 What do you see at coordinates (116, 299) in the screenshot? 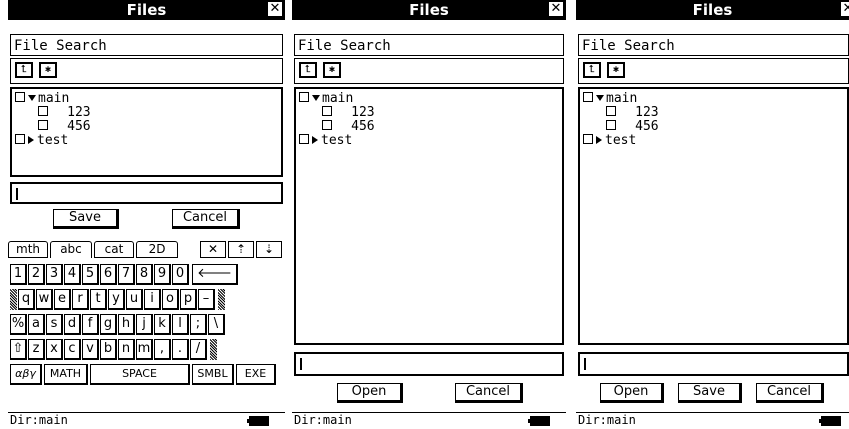
I see `key-y: y` at bounding box center [116, 299].